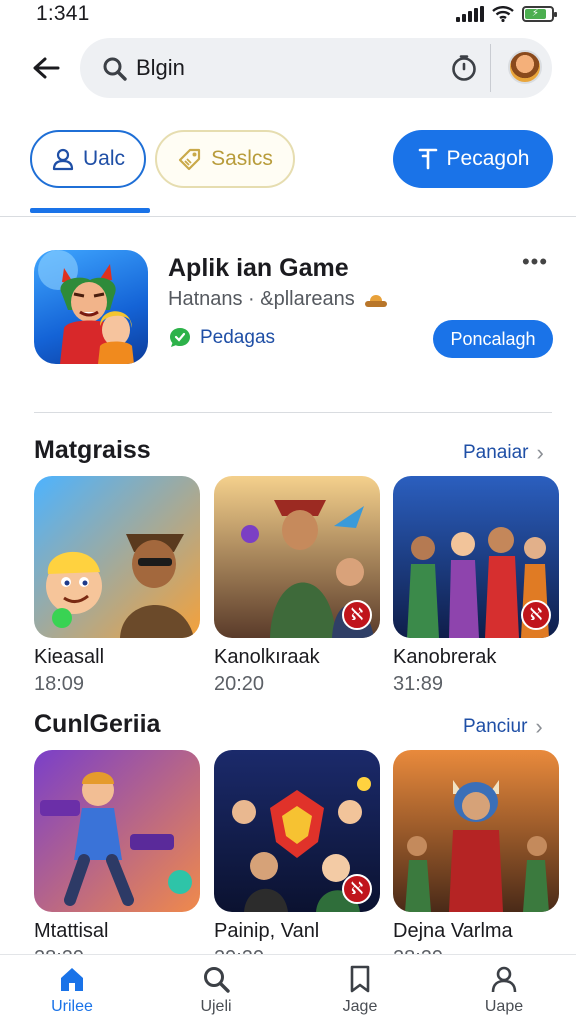  I want to click on chip-label: Ualc, so click(103, 158).